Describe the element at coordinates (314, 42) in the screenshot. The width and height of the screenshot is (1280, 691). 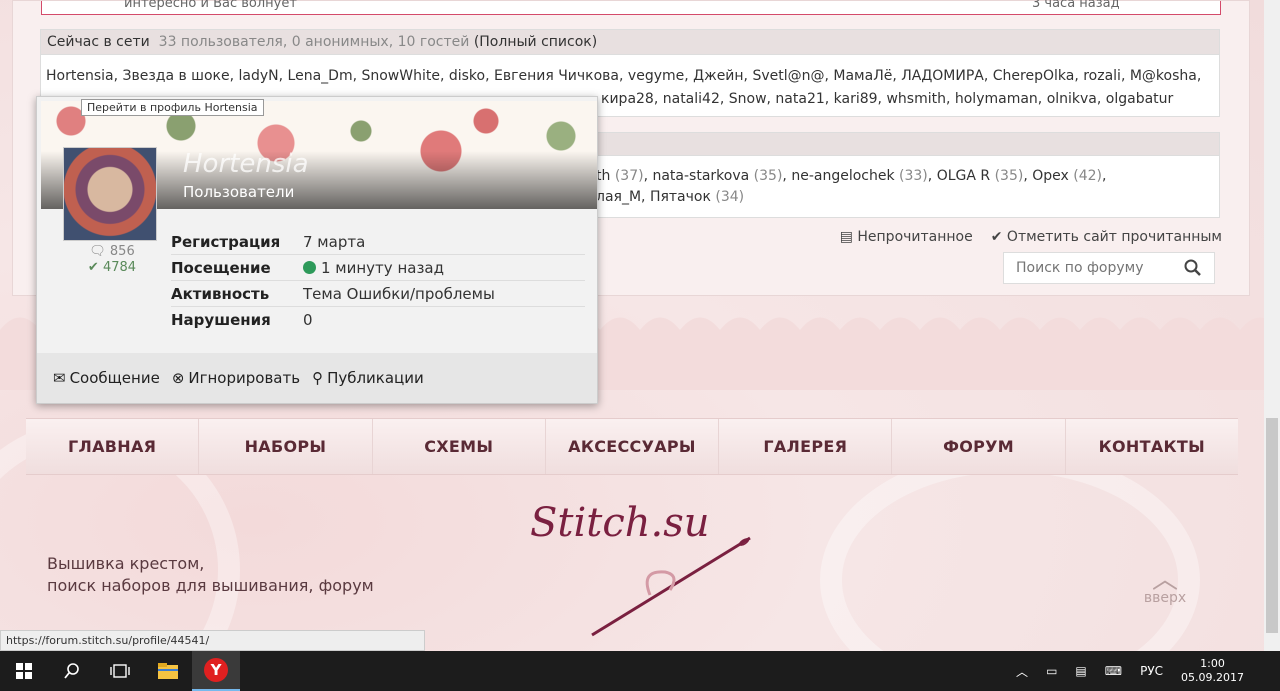
I see `online-counts: 33 пользователя, 0 анонимных, 10 гостей` at that location.